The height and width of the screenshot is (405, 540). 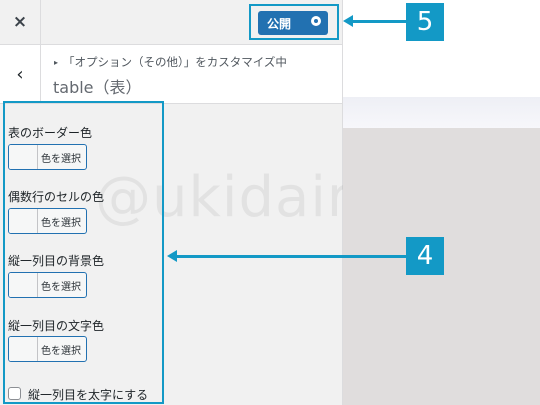 I want to click on section-header: ‹ ▸ 「オプション（その他）」をカスタマイズ中 table（表）, so click(x=171, y=74).